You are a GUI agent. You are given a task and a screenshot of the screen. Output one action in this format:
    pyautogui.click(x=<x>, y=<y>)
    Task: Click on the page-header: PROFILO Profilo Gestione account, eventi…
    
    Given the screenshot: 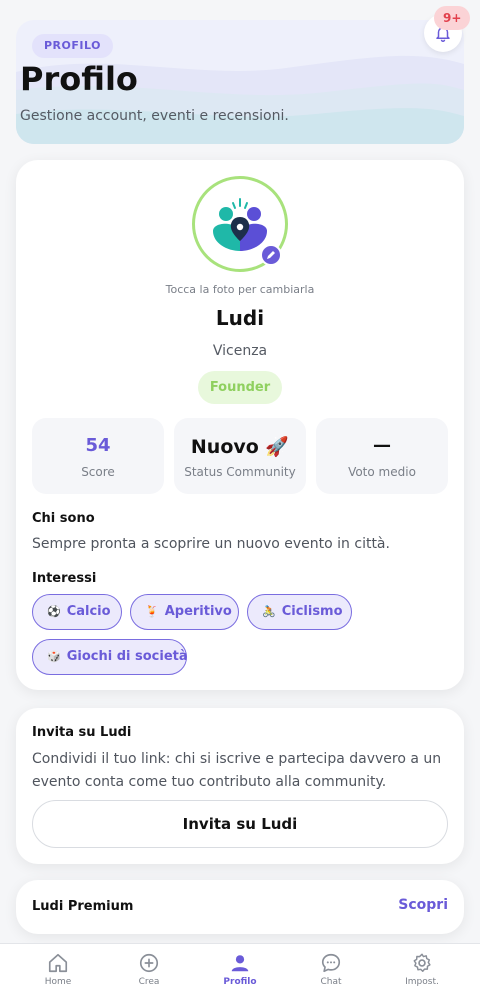 What is the action you would take?
    pyautogui.click(x=240, y=82)
    